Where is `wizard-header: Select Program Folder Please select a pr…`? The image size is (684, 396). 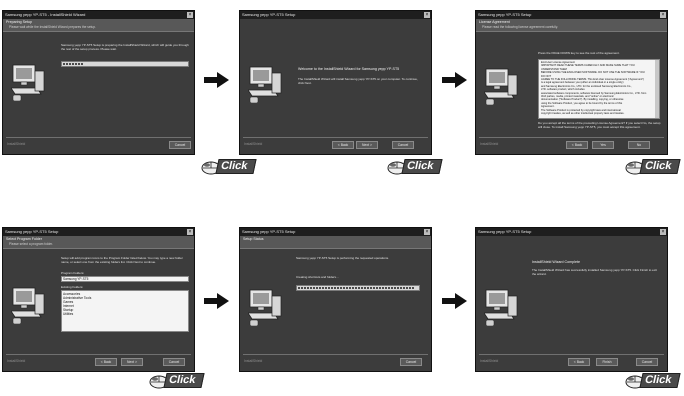
wizard-header: Select Program Folder Please select a pr… is located at coordinates (98, 242).